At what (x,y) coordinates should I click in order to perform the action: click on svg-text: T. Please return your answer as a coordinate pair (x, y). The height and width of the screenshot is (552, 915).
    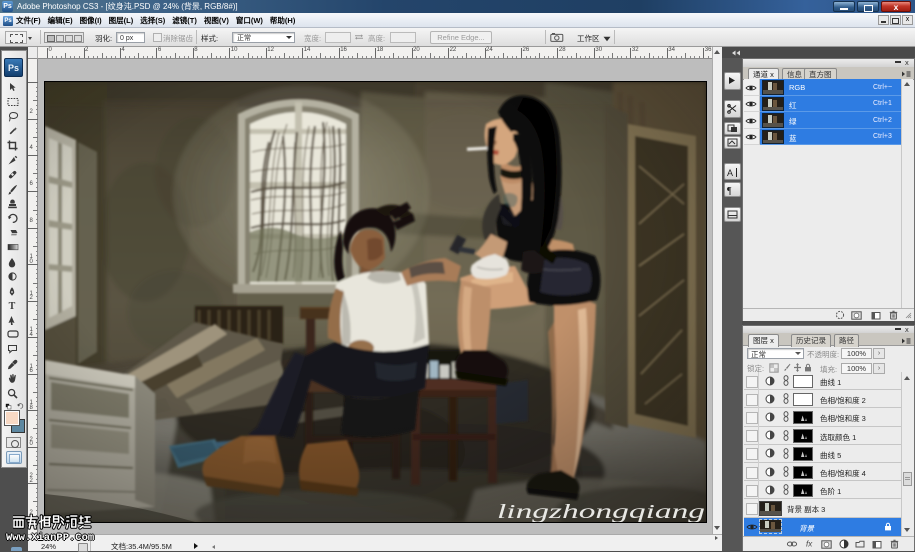
    Looking at the image, I should click on (12, 306).